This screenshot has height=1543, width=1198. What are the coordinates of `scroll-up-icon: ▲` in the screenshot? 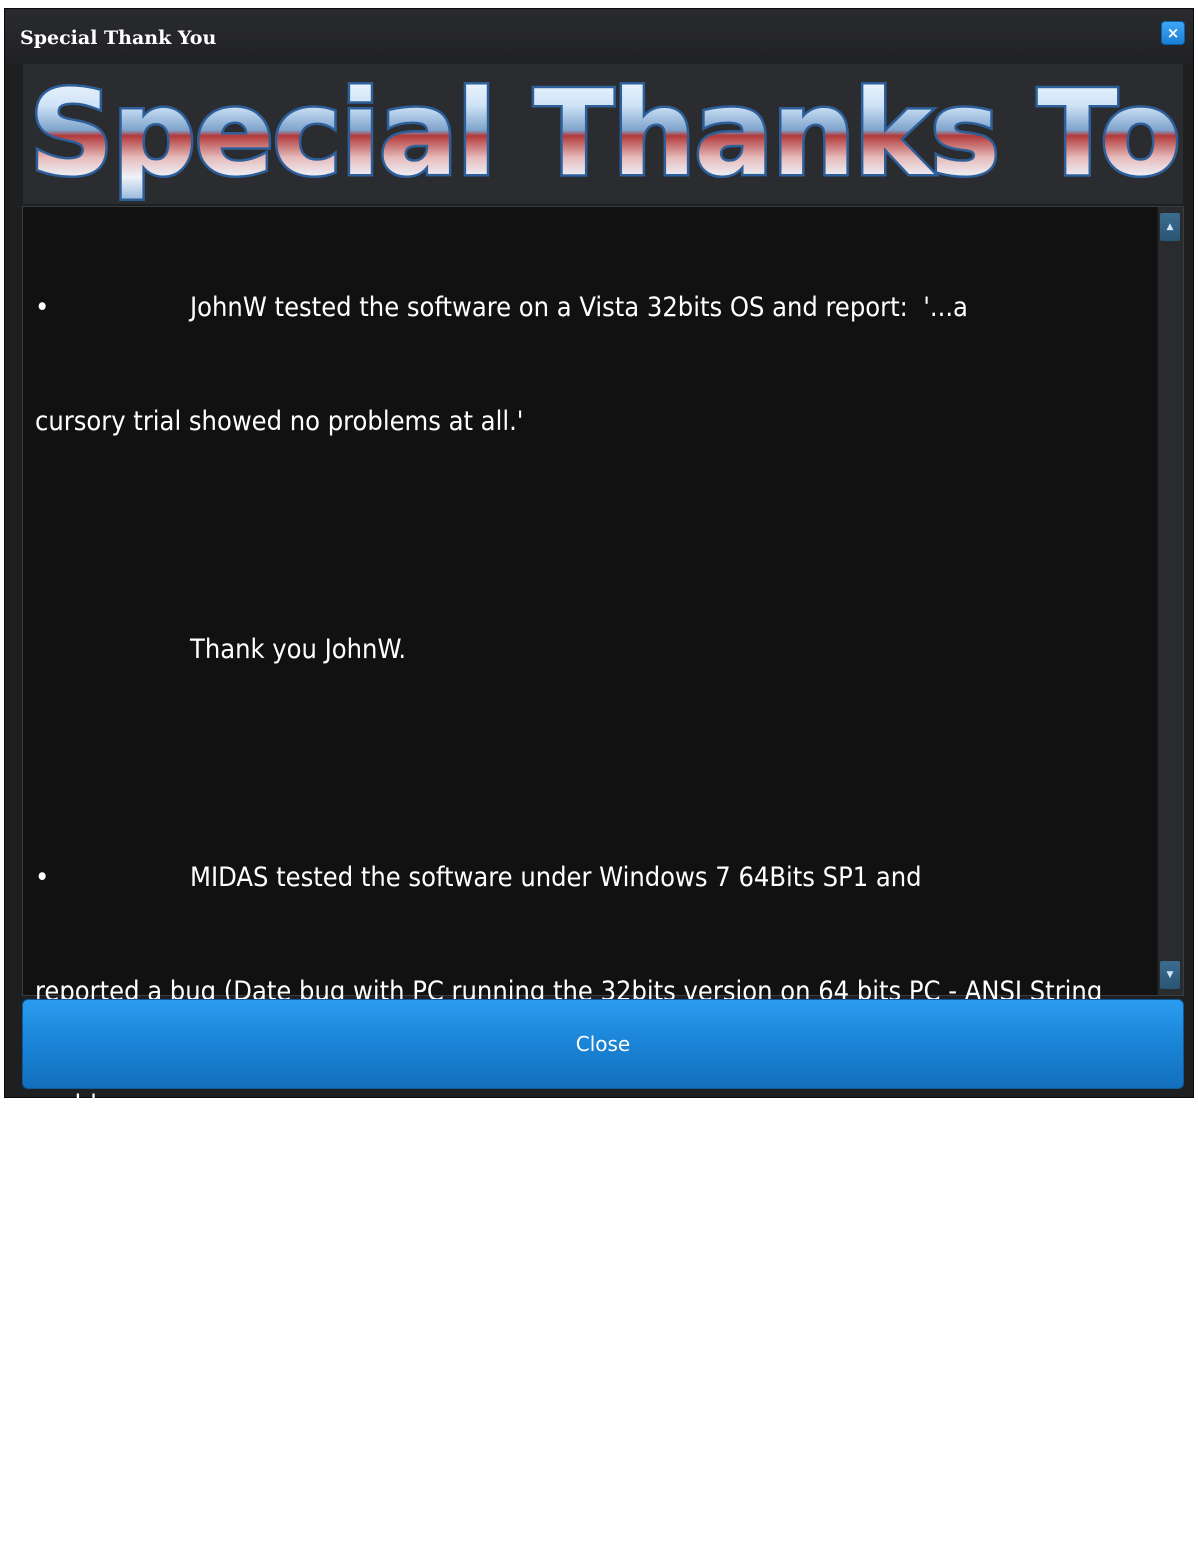 It's located at (1170, 227).